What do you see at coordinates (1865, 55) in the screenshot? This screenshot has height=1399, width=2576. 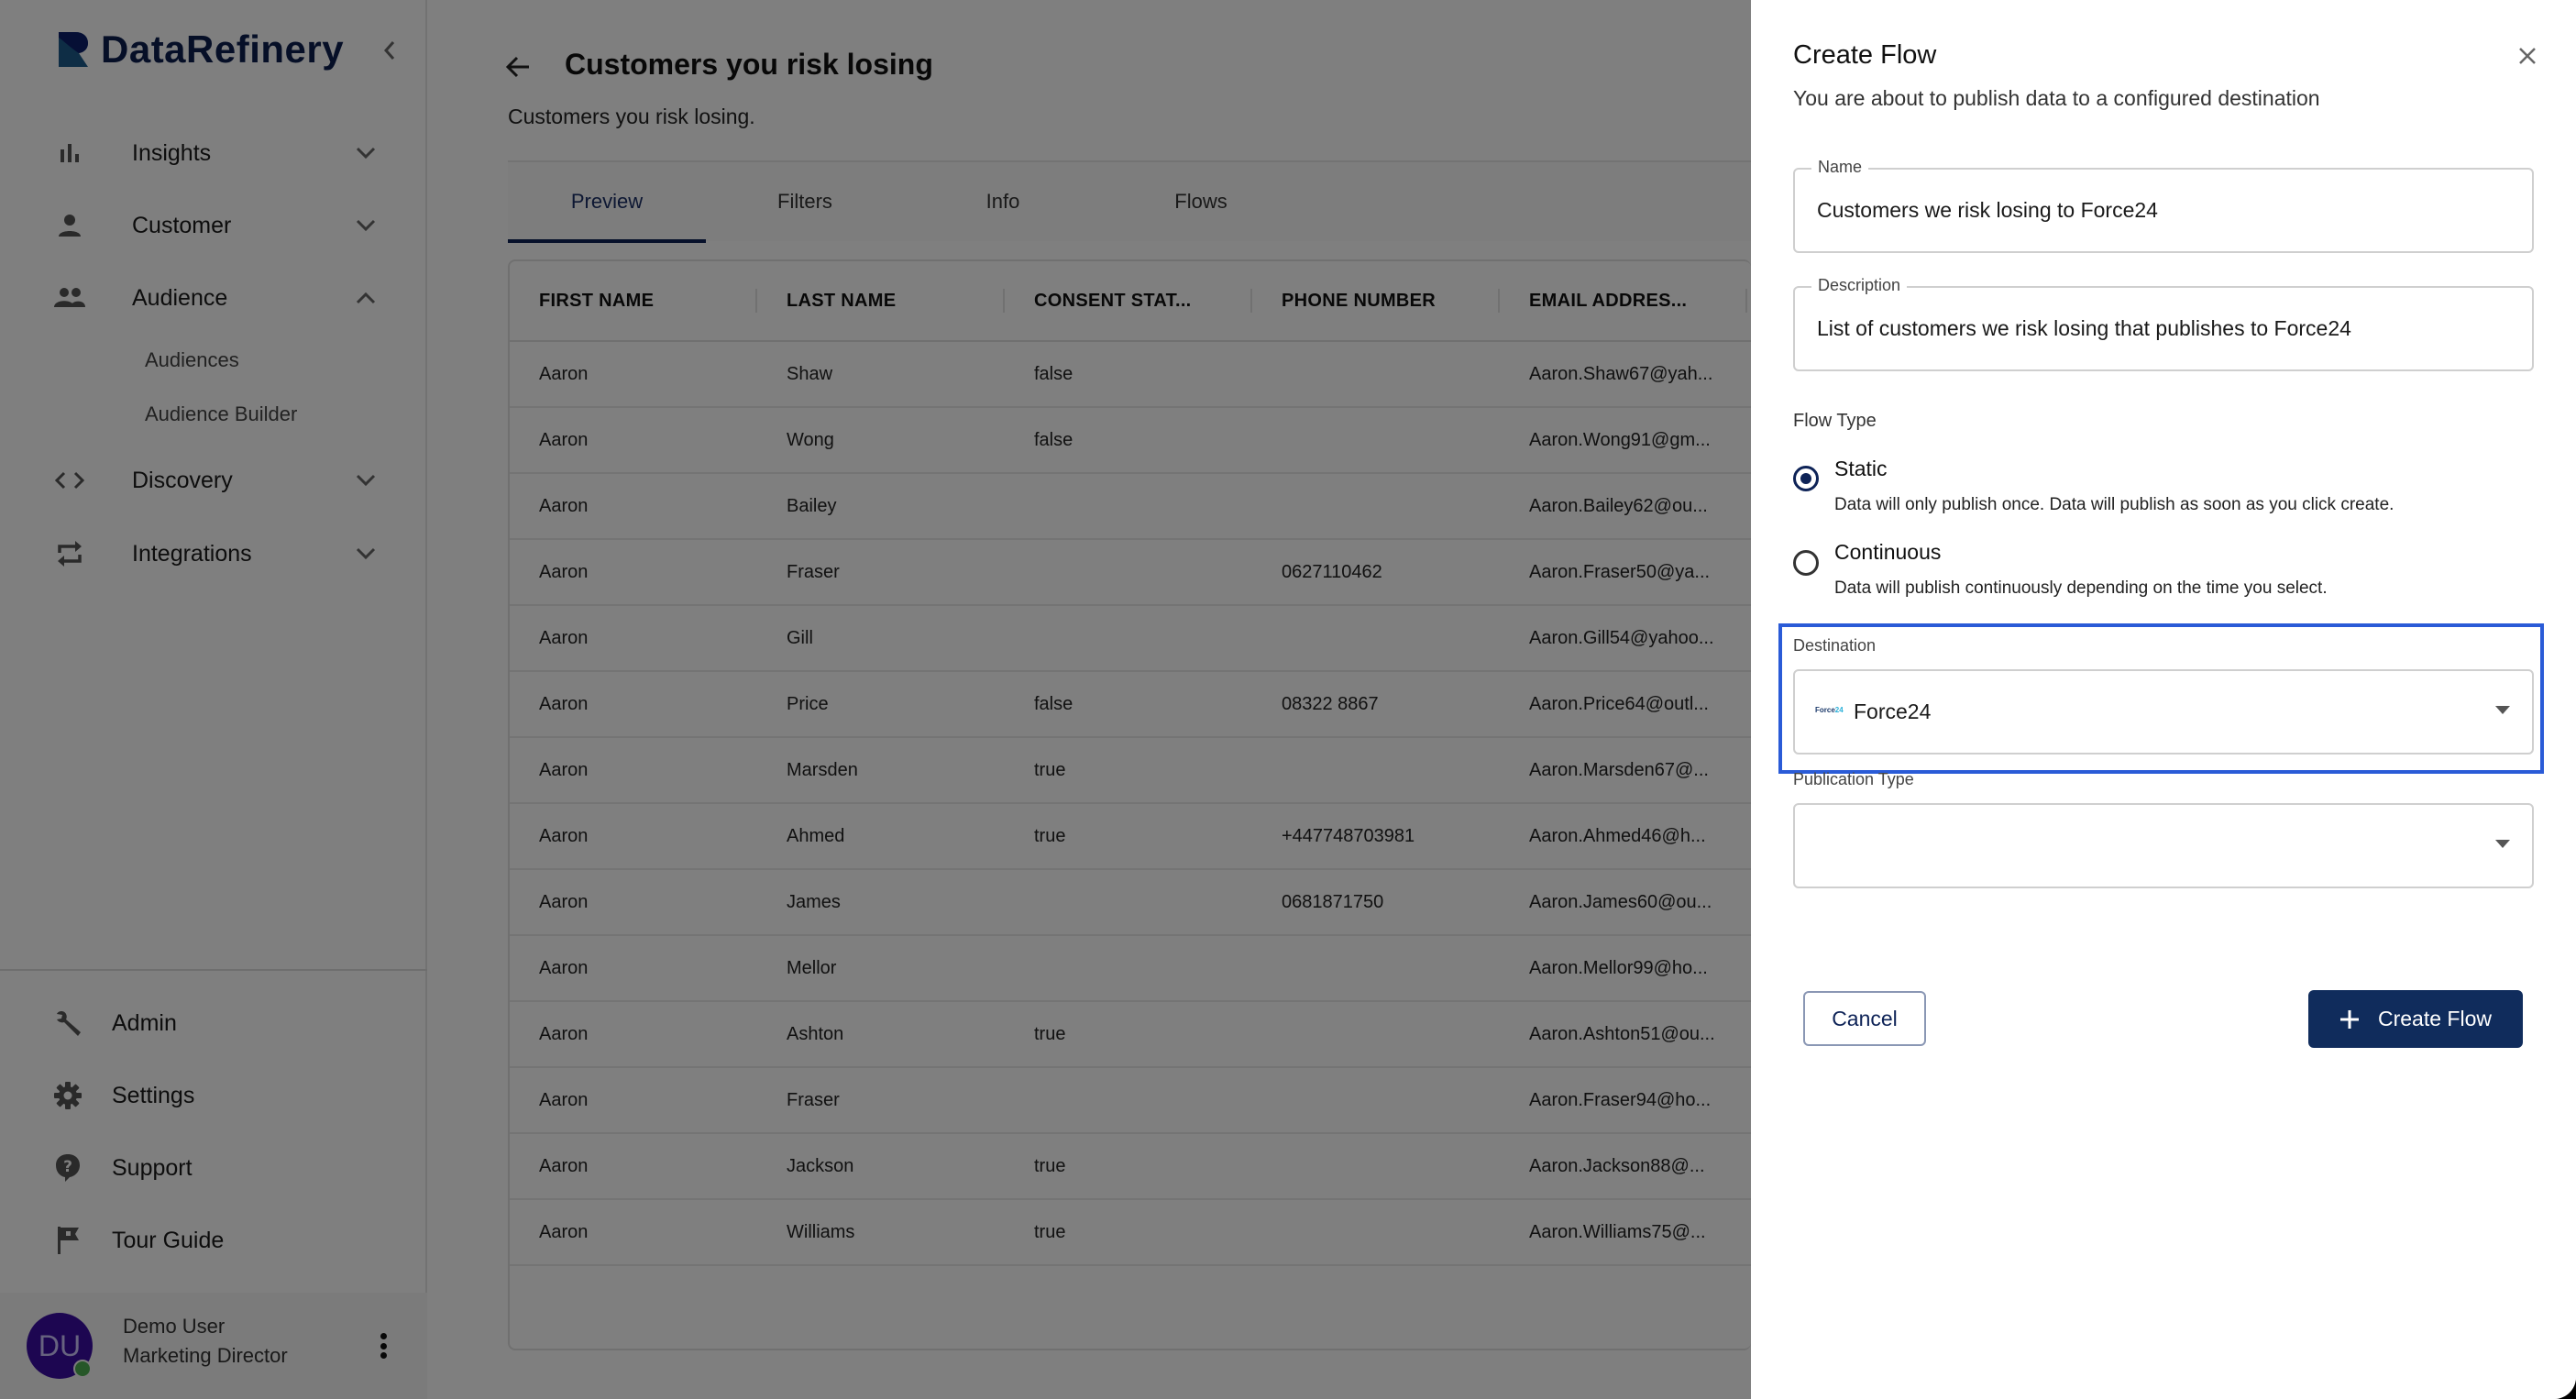 I see `drawer-title: Create Flow` at bounding box center [1865, 55].